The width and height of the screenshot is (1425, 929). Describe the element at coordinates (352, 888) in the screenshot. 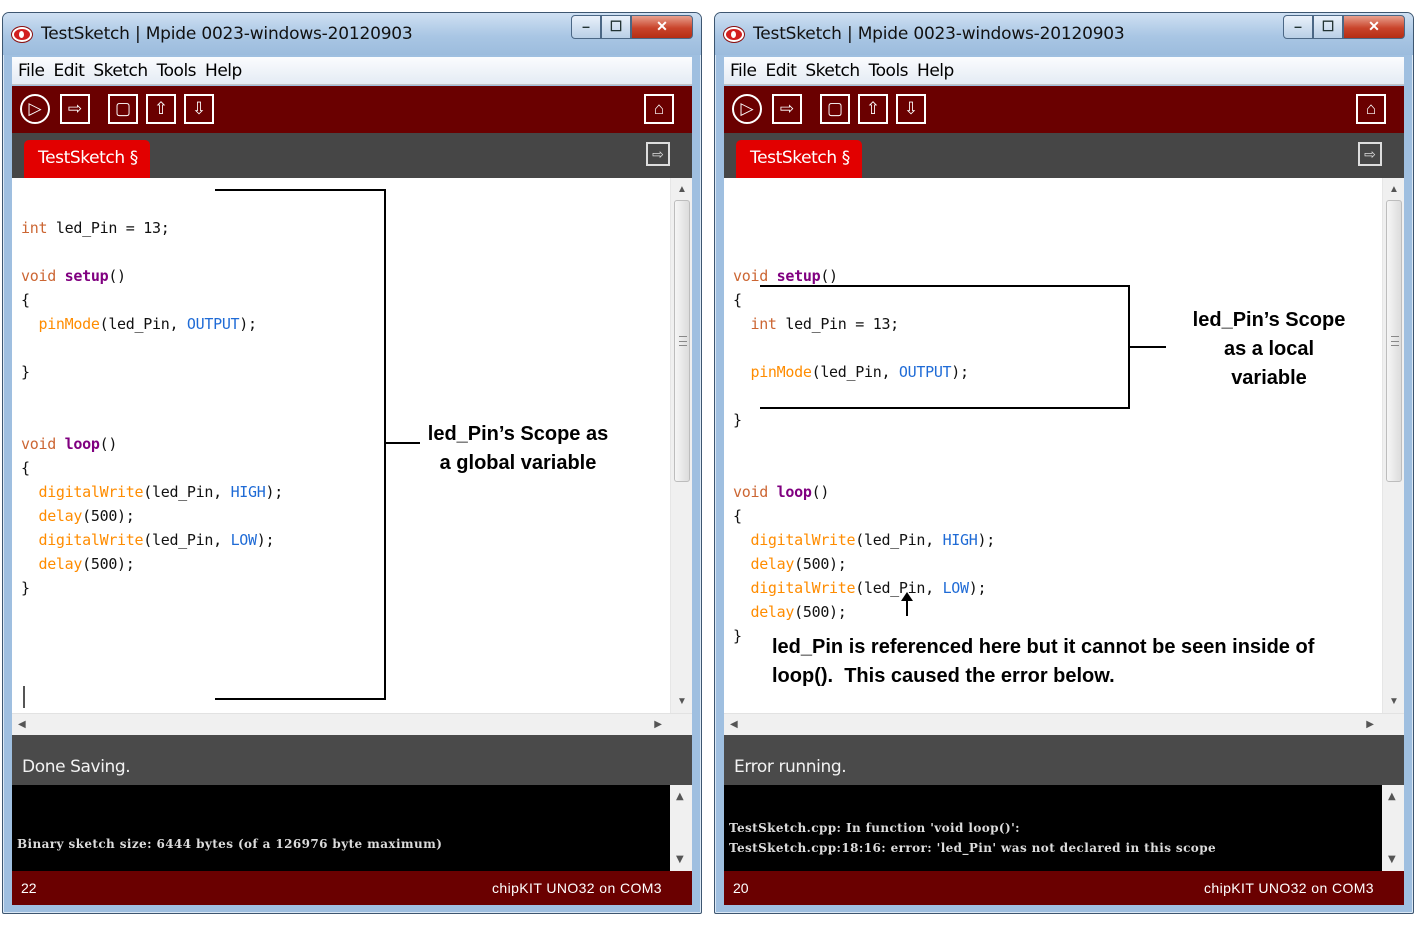

I see `bottom-status-bar: 22 chipKIT UNO32 on COM3` at that location.